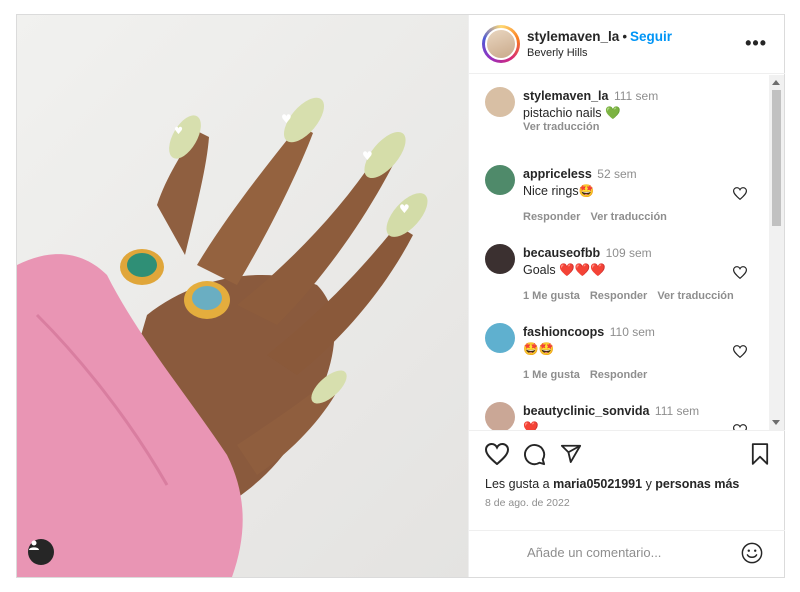 Image resolution: width=800 pixels, height=592 pixels. I want to click on comment-text: ❤️, so click(531, 425).